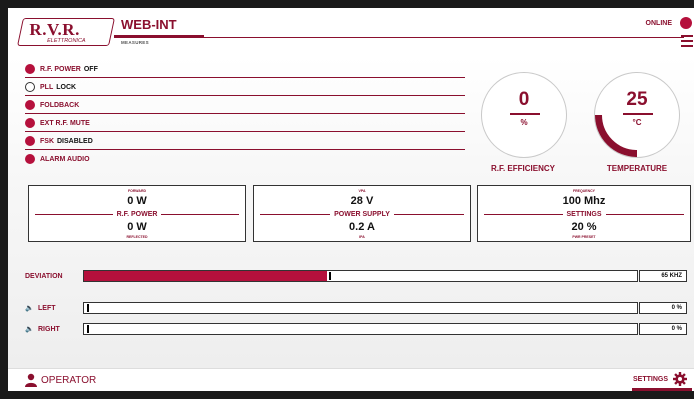 The width and height of the screenshot is (694, 399). I want to click on rvr-logo: R.V.R. ELETTRONICA, so click(66, 32).